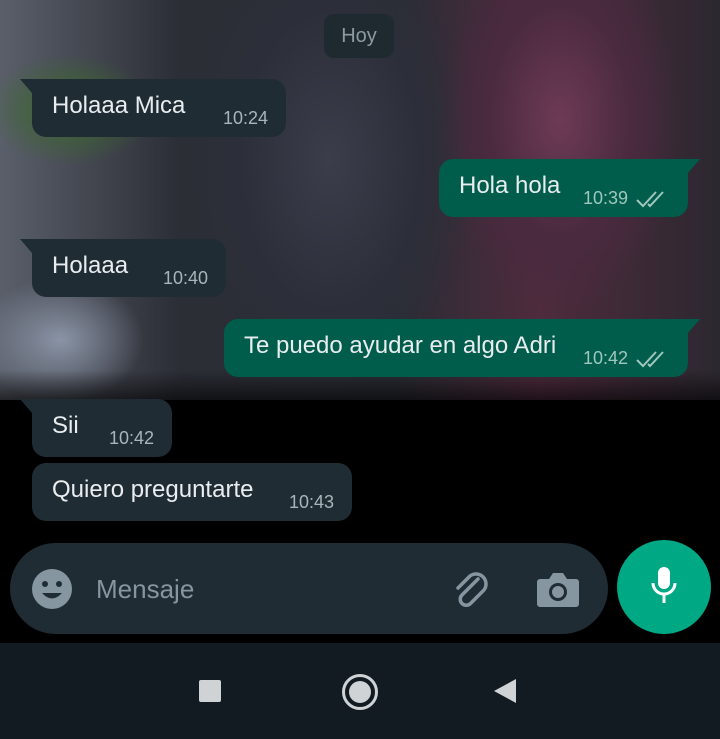  I want to click on home-circle-icon, so click(360, 692).